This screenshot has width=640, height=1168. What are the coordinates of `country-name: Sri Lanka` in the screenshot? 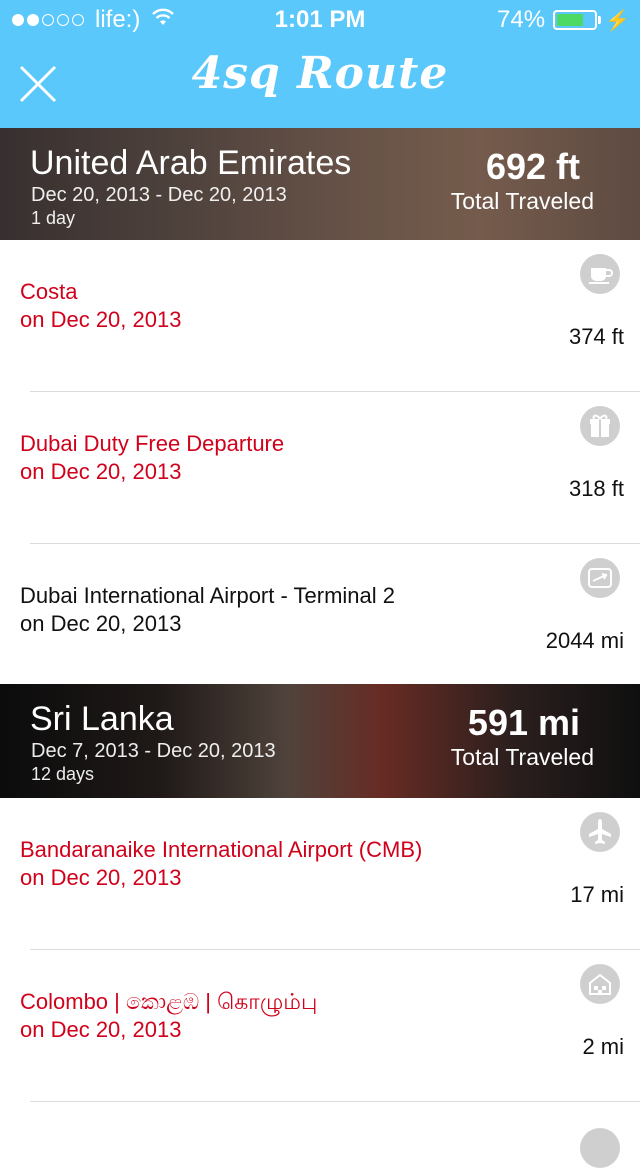 It's located at (102, 719).